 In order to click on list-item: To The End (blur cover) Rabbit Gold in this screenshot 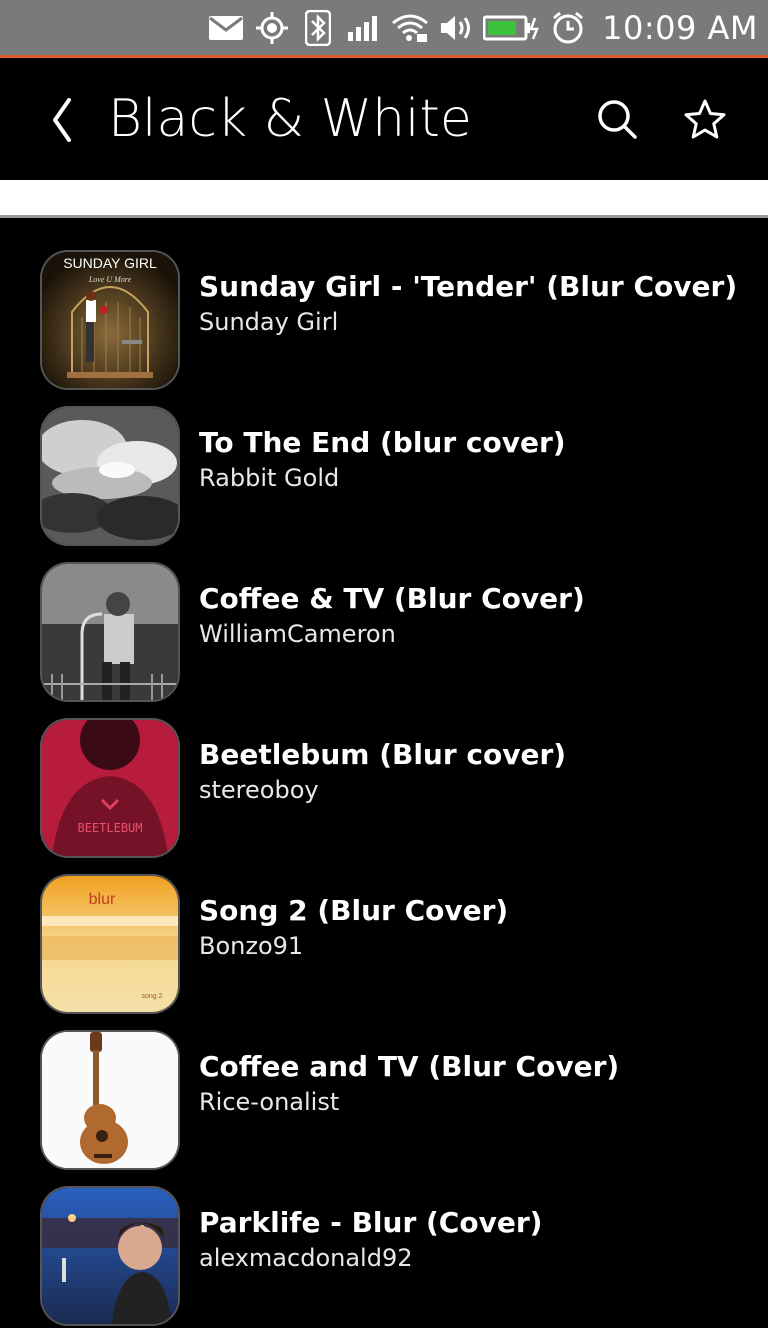, I will do `click(384, 478)`.